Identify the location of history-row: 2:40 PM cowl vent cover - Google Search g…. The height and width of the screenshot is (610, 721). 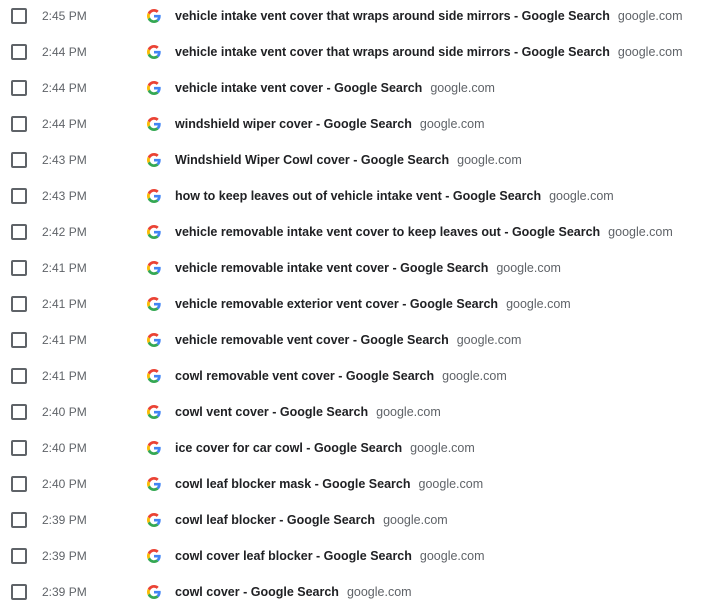
(360, 412).